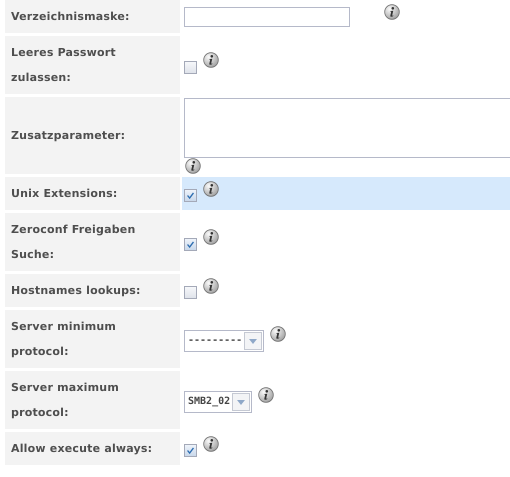 Image resolution: width=510 pixels, height=477 pixels. What do you see at coordinates (92, 65) in the screenshot?
I see `field-label: Leeres Passwort zulassen:` at bounding box center [92, 65].